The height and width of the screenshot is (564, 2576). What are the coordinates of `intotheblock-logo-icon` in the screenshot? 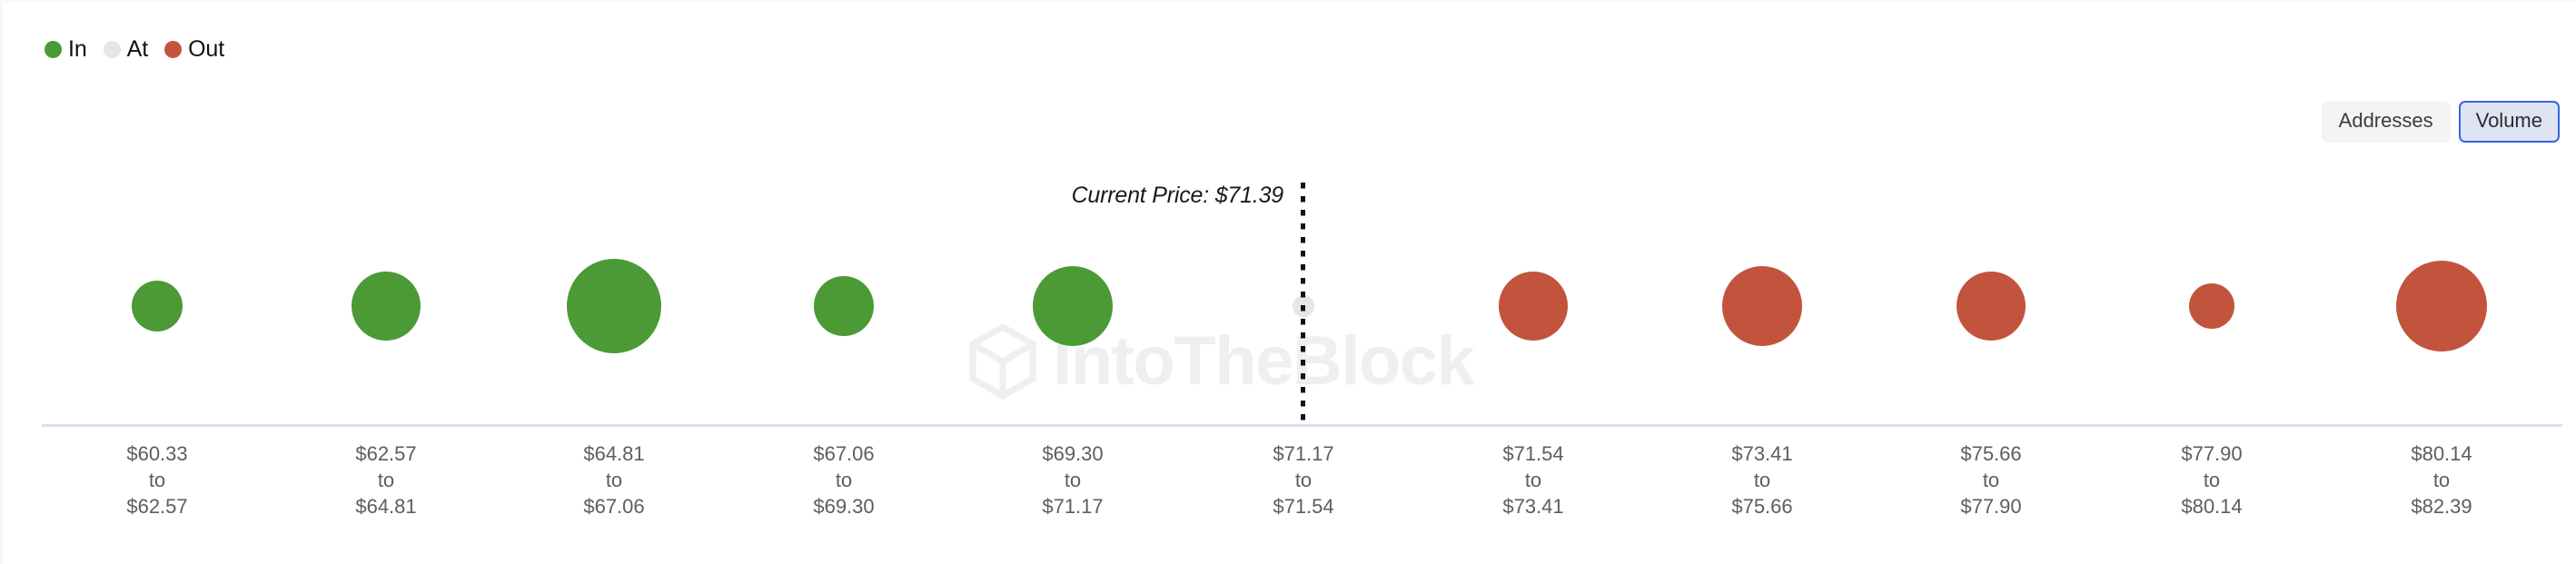 It's located at (1002, 361).